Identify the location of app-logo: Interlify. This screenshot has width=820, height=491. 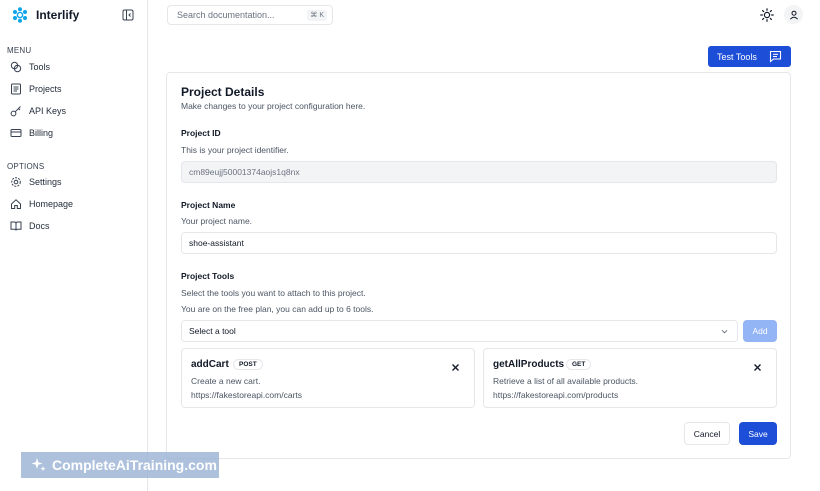
(74, 15).